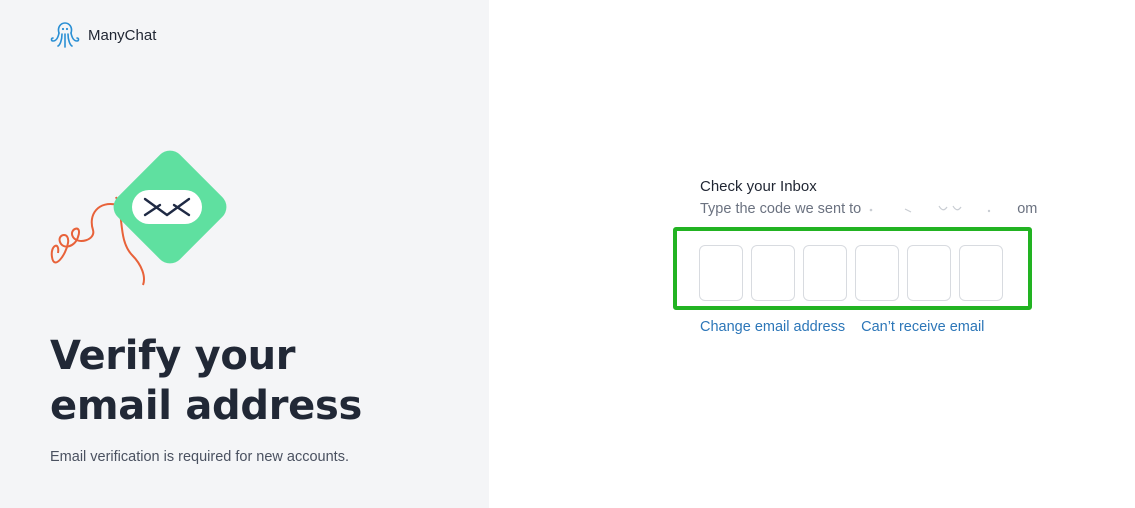 The width and height of the screenshot is (1135, 508). What do you see at coordinates (84, 233) in the screenshot?
I see `scribble-decoration` at bounding box center [84, 233].